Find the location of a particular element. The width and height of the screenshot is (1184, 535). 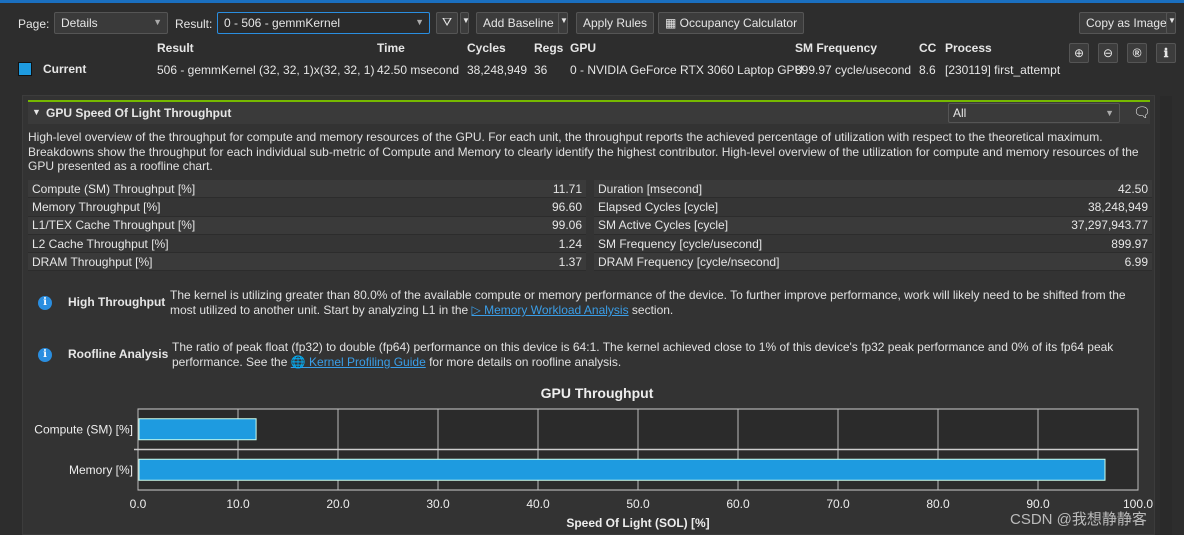

section-title: GPU Speed Of Light Throughput is located at coordinates (139, 113).